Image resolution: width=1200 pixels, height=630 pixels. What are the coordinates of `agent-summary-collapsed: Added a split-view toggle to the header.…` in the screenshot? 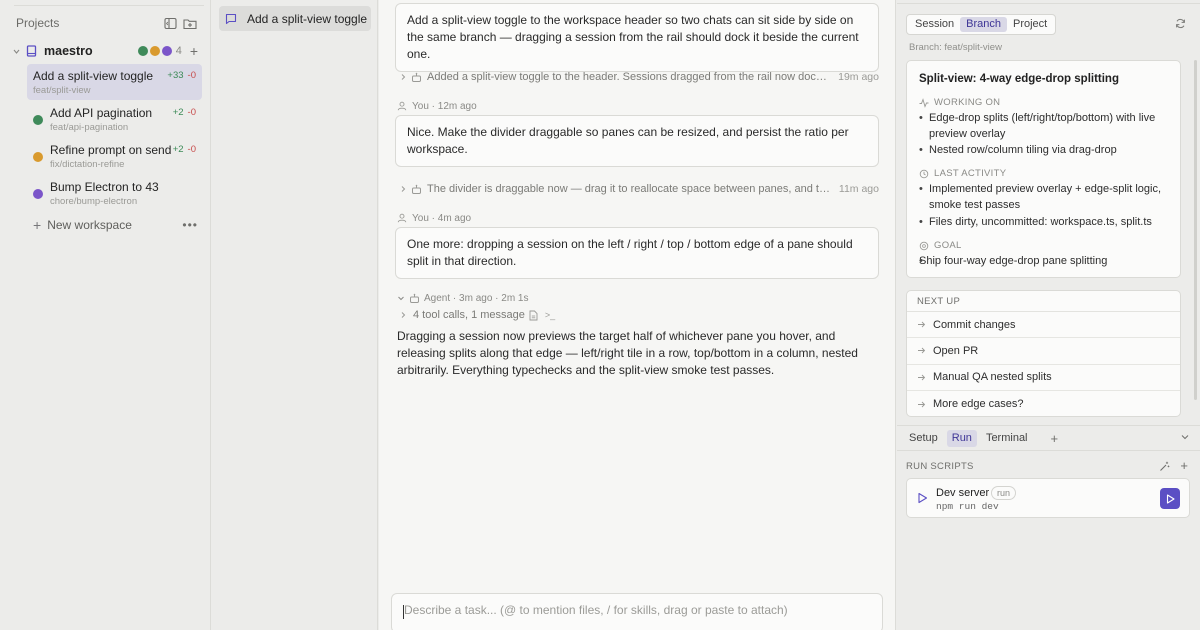 It's located at (639, 77).